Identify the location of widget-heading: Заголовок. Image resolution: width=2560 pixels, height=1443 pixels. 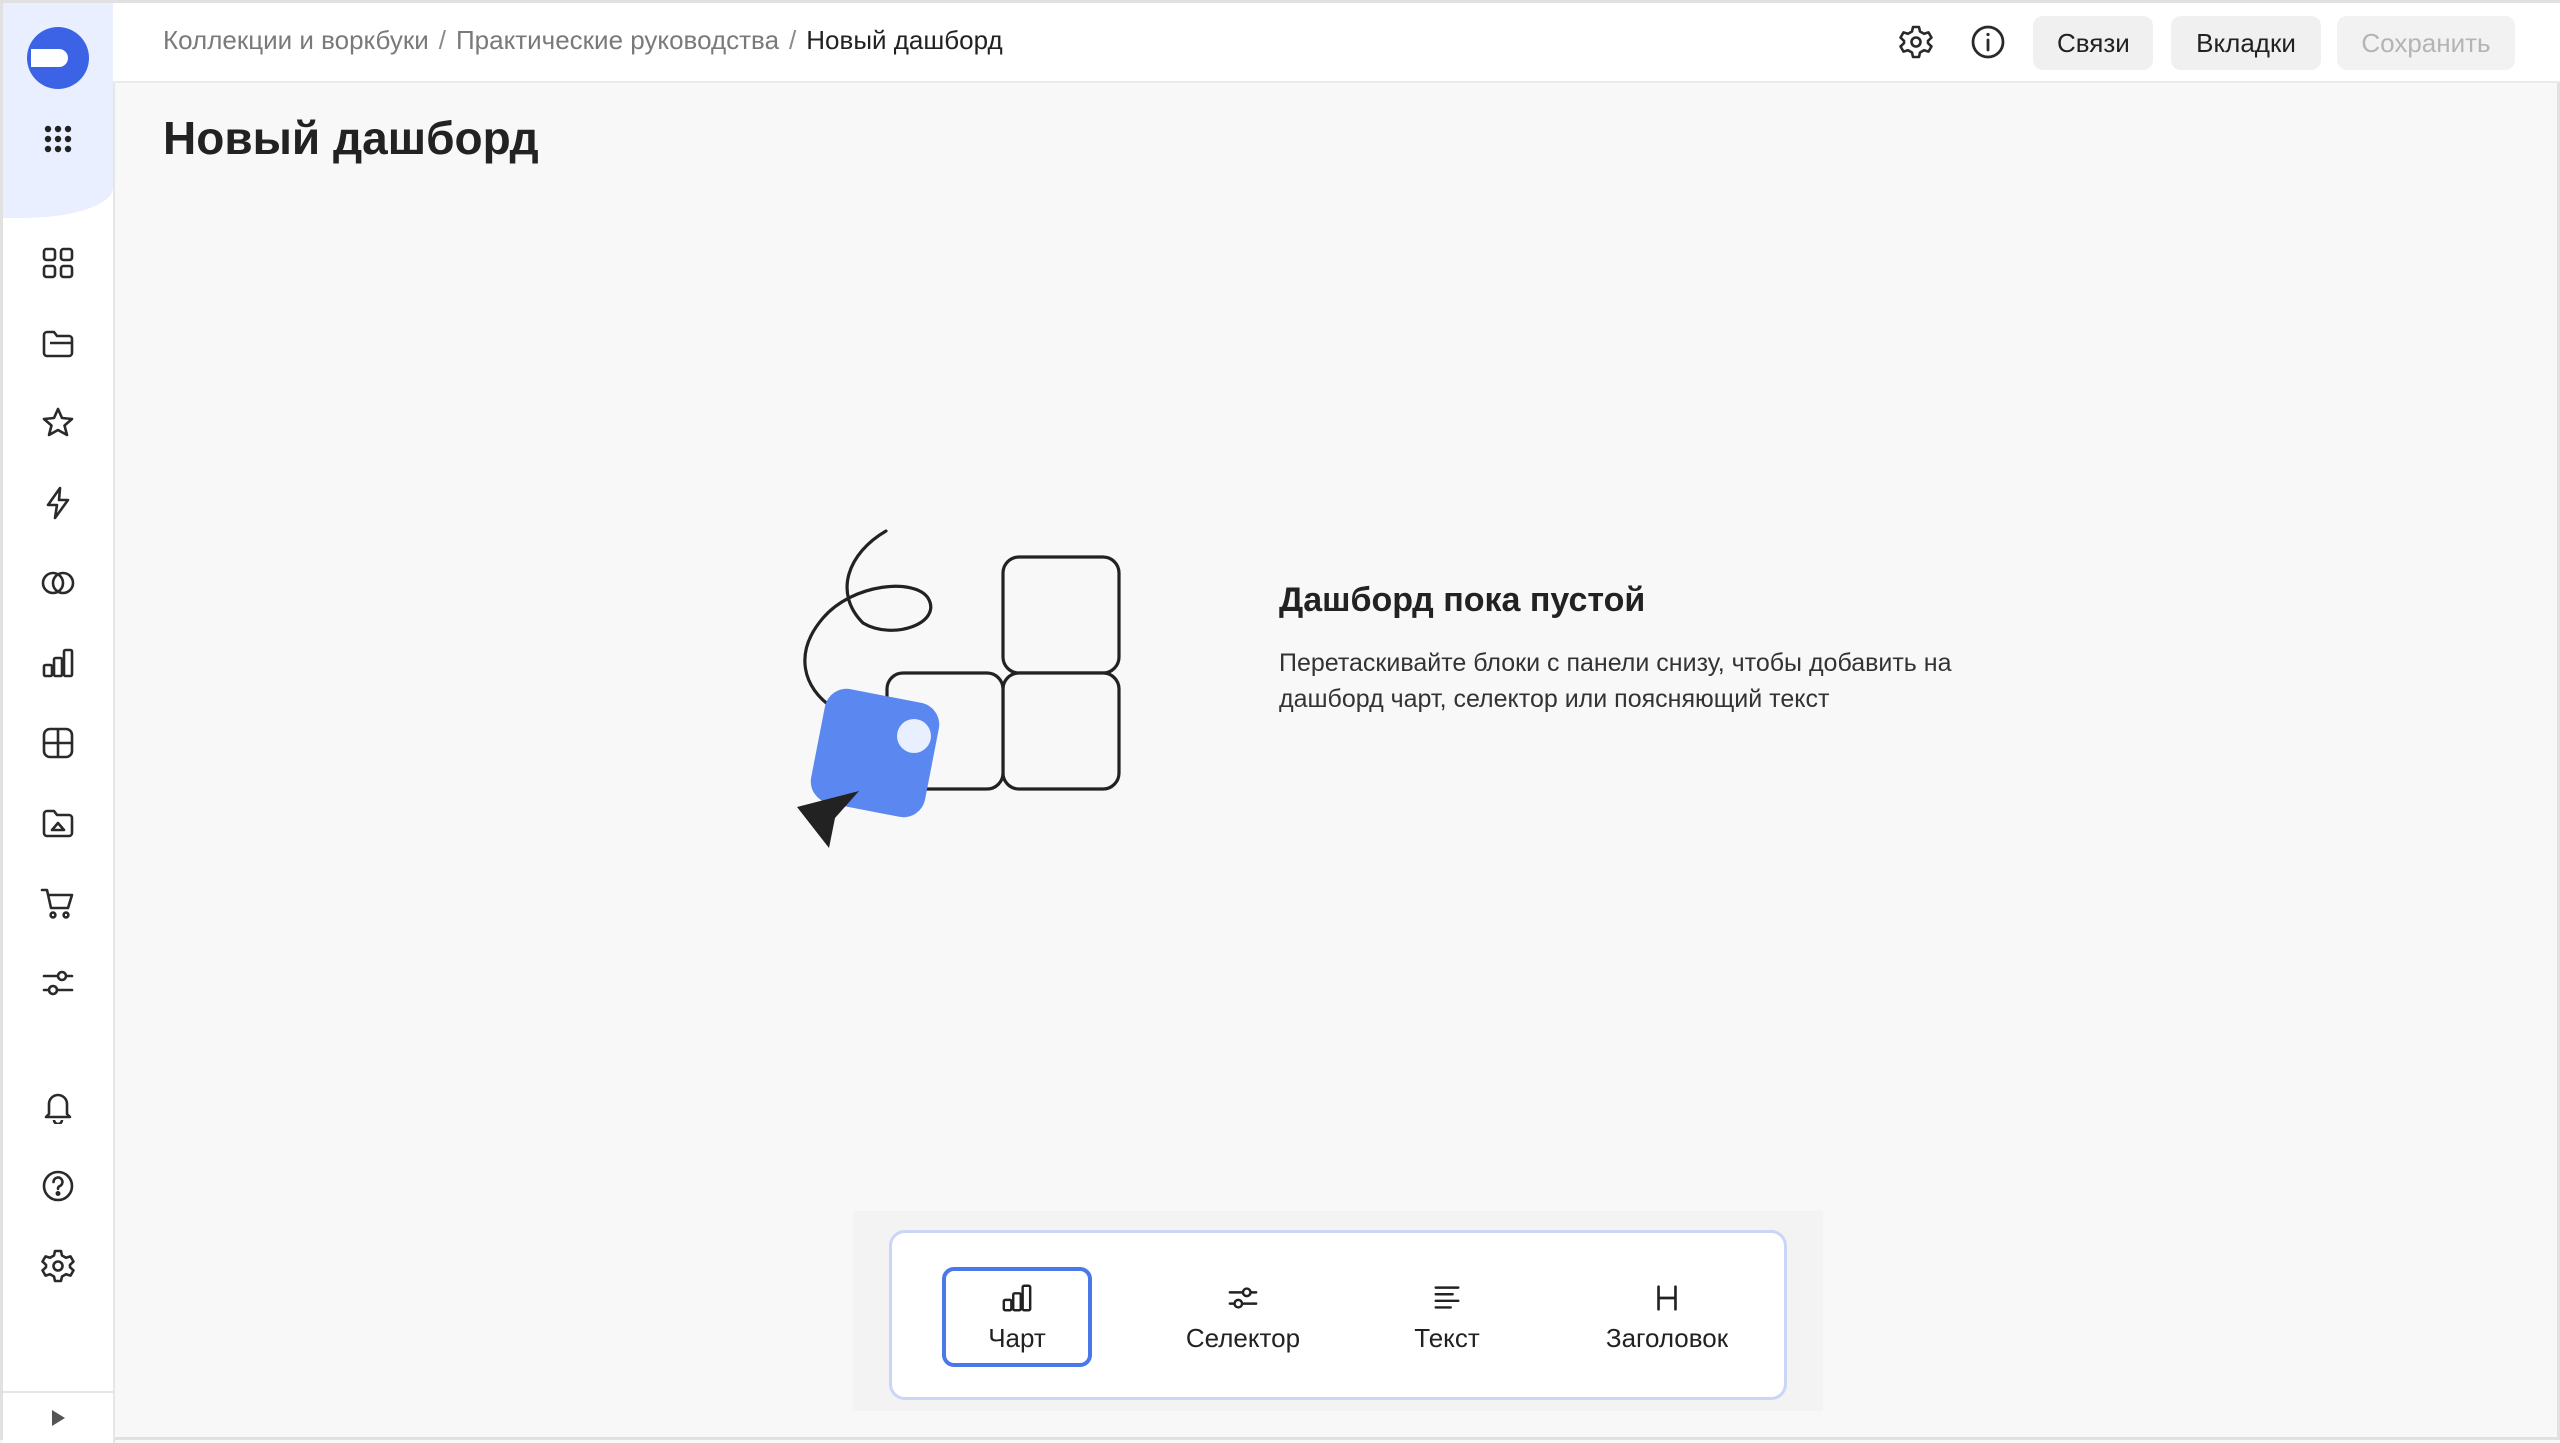
(1667, 1317).